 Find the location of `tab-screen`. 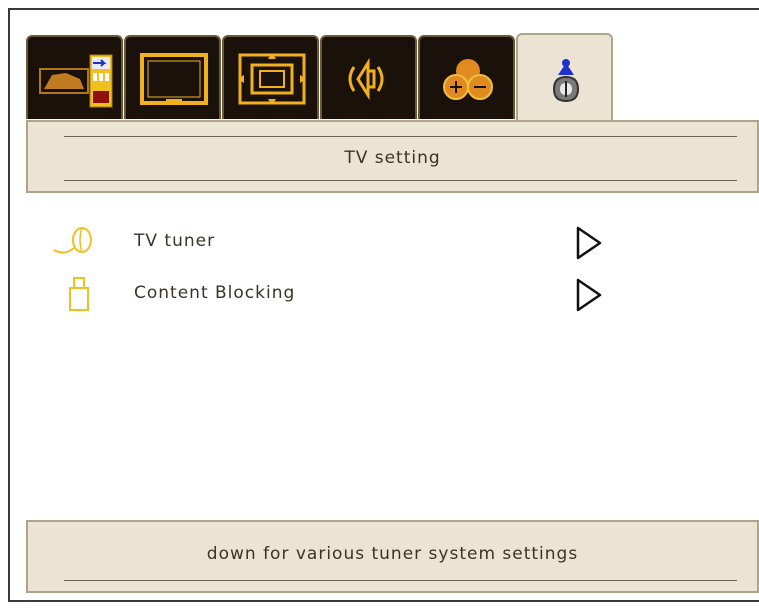

tab-screen is located at coordinates (172, 77).